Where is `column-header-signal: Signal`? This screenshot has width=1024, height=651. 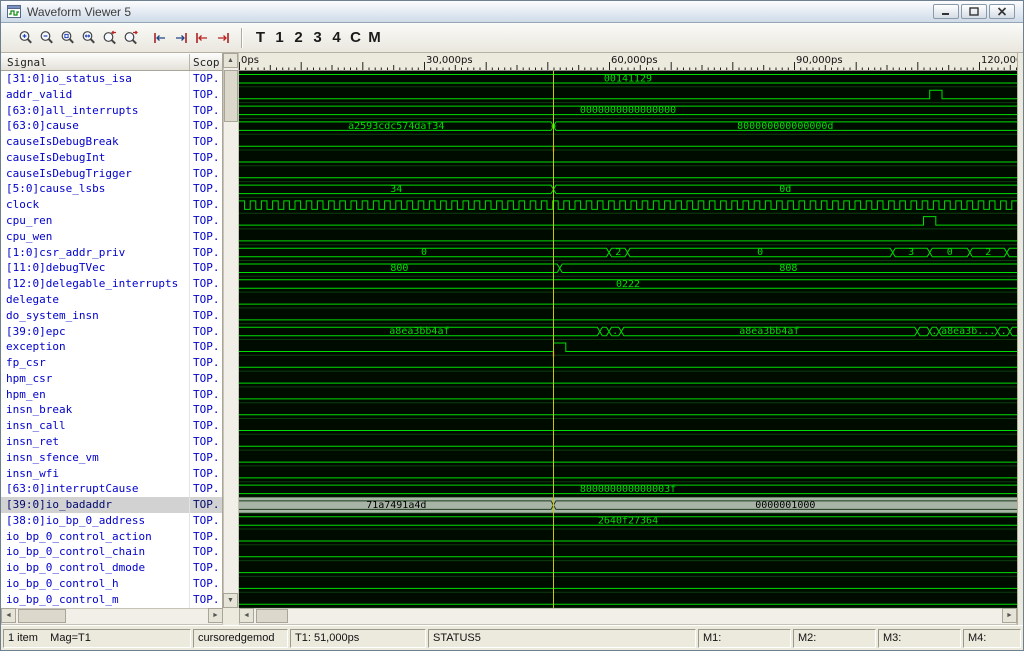 column-header-signal: Signal is located at coordinates (27, 62).